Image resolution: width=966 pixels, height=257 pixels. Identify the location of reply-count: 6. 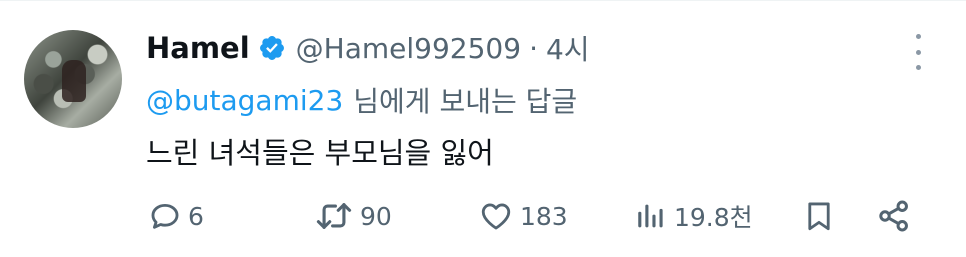
(196, 216).